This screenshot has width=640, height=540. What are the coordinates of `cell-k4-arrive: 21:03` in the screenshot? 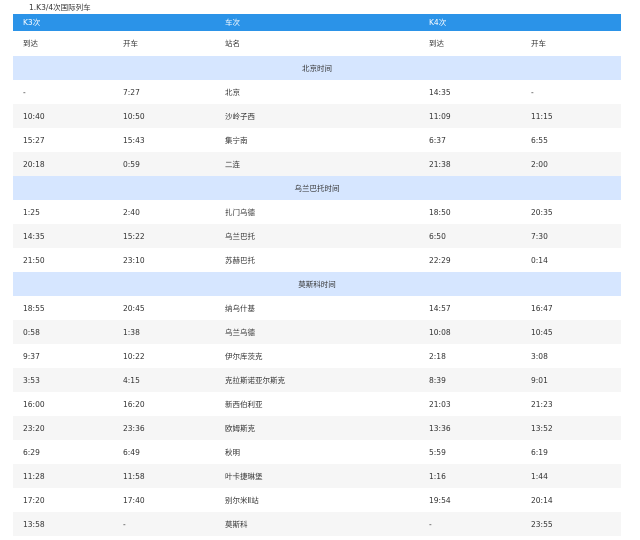 It's located at (440, 404).